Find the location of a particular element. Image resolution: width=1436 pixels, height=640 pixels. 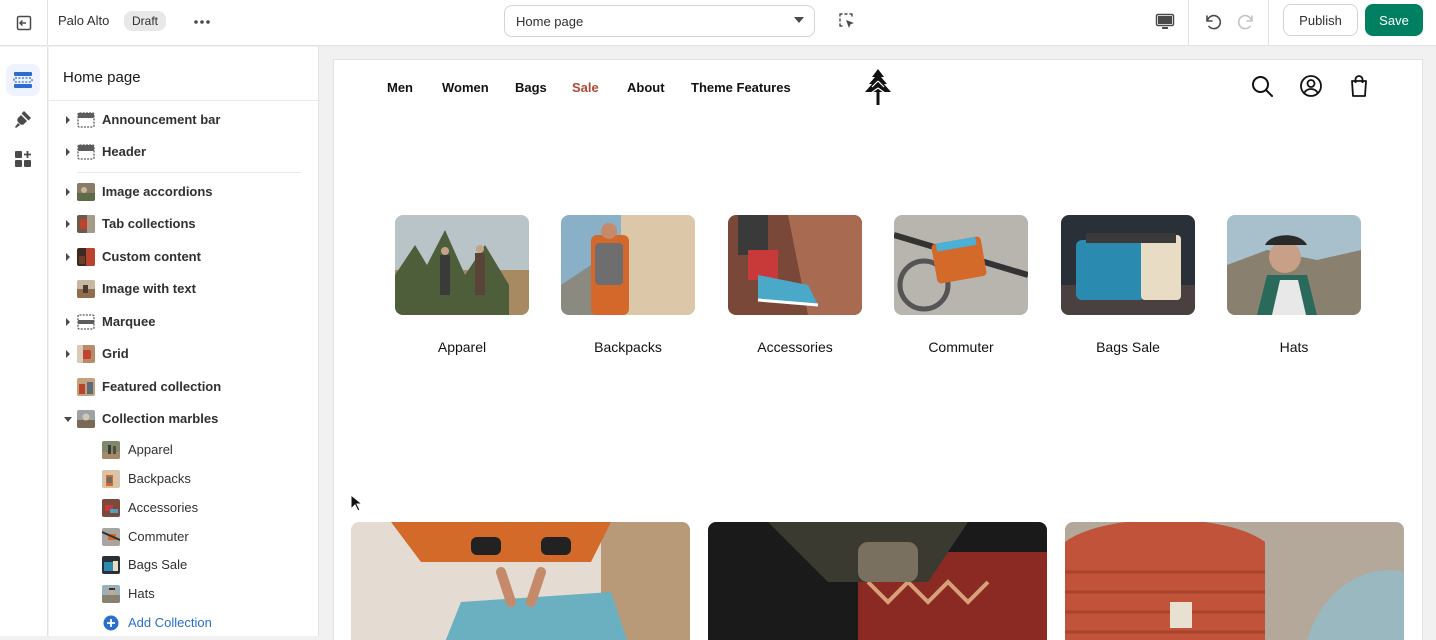

nav-link-bags: Bags is located at coordinates (531, 87).